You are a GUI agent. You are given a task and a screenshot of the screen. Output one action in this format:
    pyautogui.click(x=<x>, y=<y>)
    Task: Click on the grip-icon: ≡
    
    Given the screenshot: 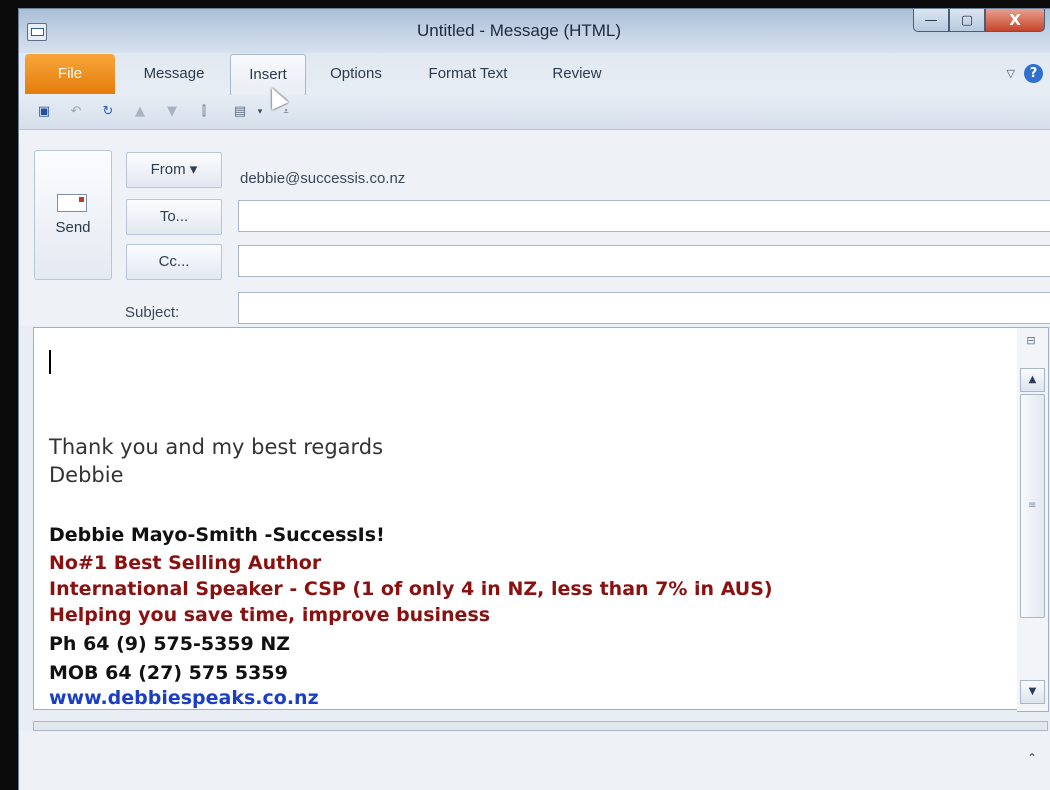 What is the action you would take?
    pyautogui.click(x=1032, y=505)
    